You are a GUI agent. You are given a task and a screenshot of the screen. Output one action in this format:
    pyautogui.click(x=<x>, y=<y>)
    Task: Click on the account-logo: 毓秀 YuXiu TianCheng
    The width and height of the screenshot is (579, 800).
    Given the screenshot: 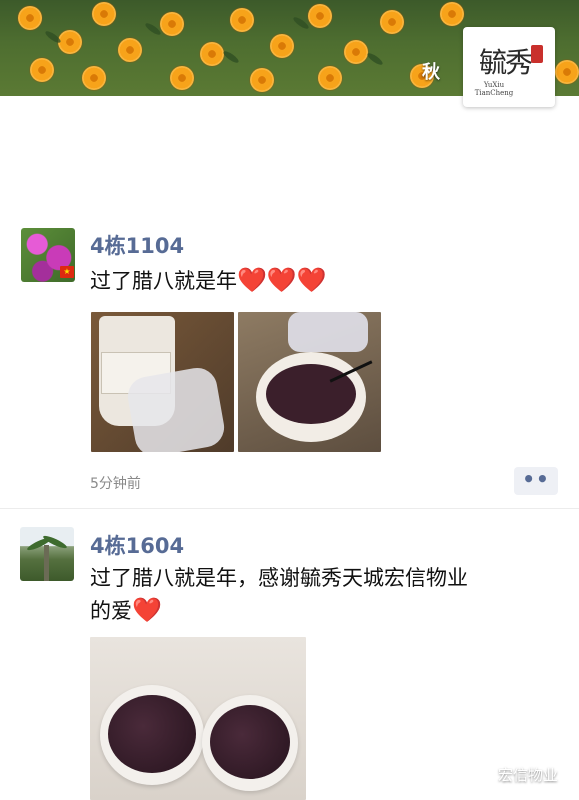 What is the action you would take?
    pyautogui.click(x=509, y=67)
    